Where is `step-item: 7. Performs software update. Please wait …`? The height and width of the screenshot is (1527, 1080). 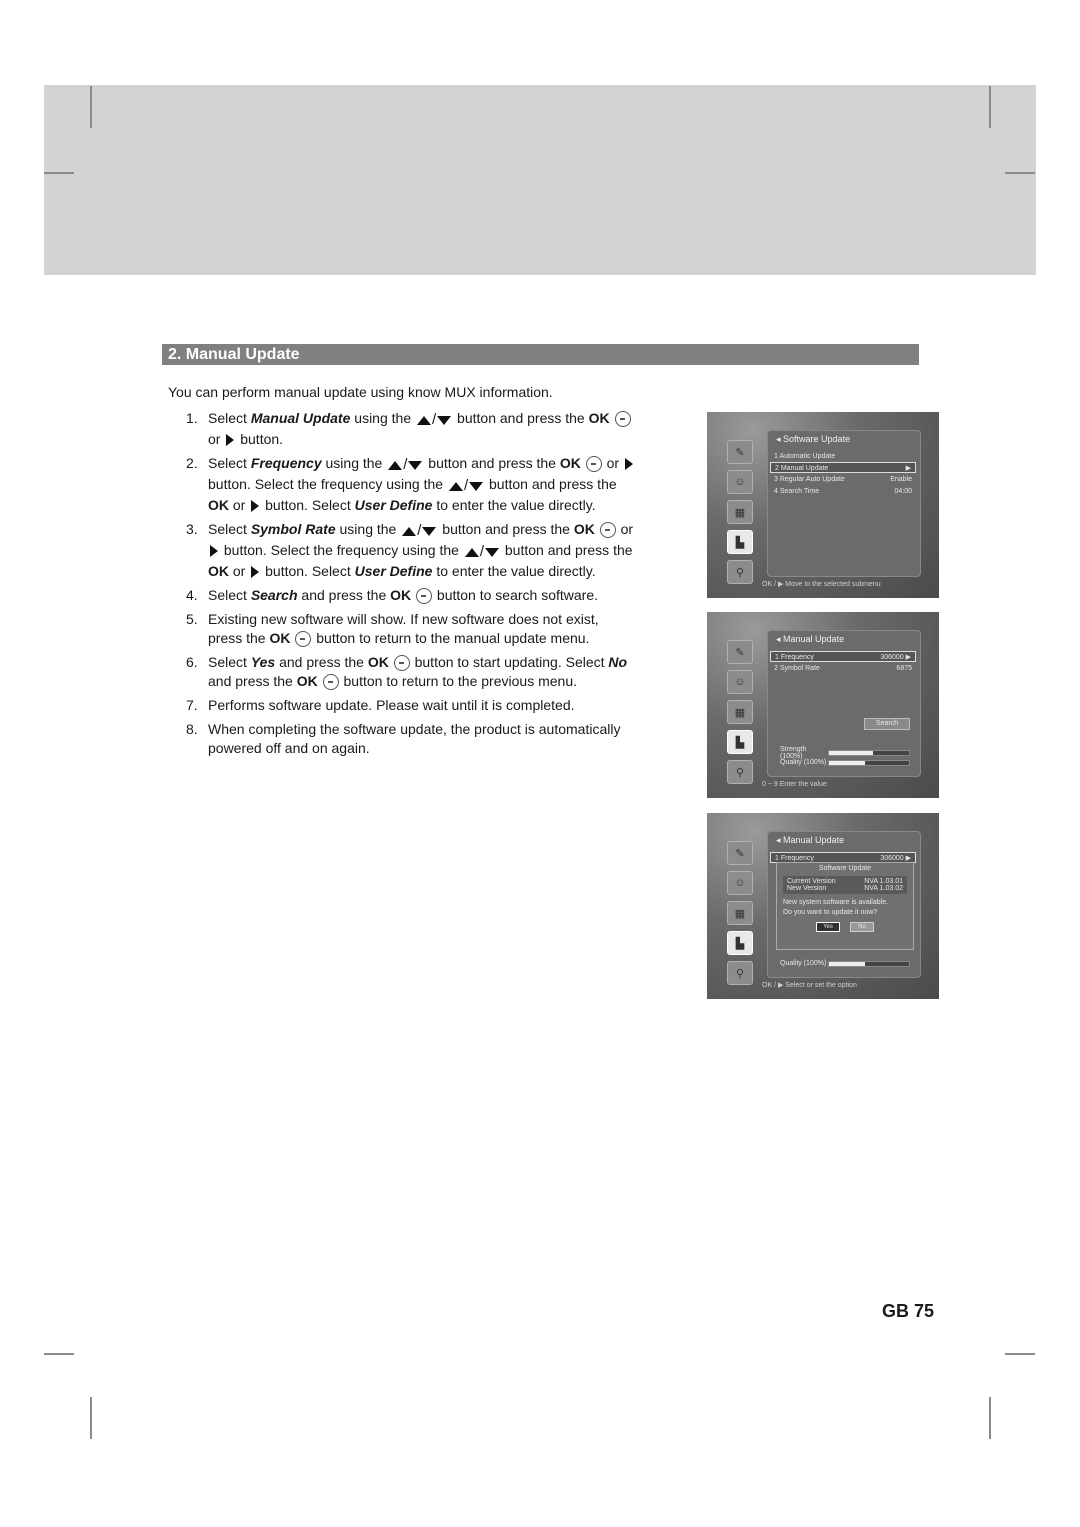
step-item: 7. Performs software update. Please wait … is located at coordinates (411, 705).